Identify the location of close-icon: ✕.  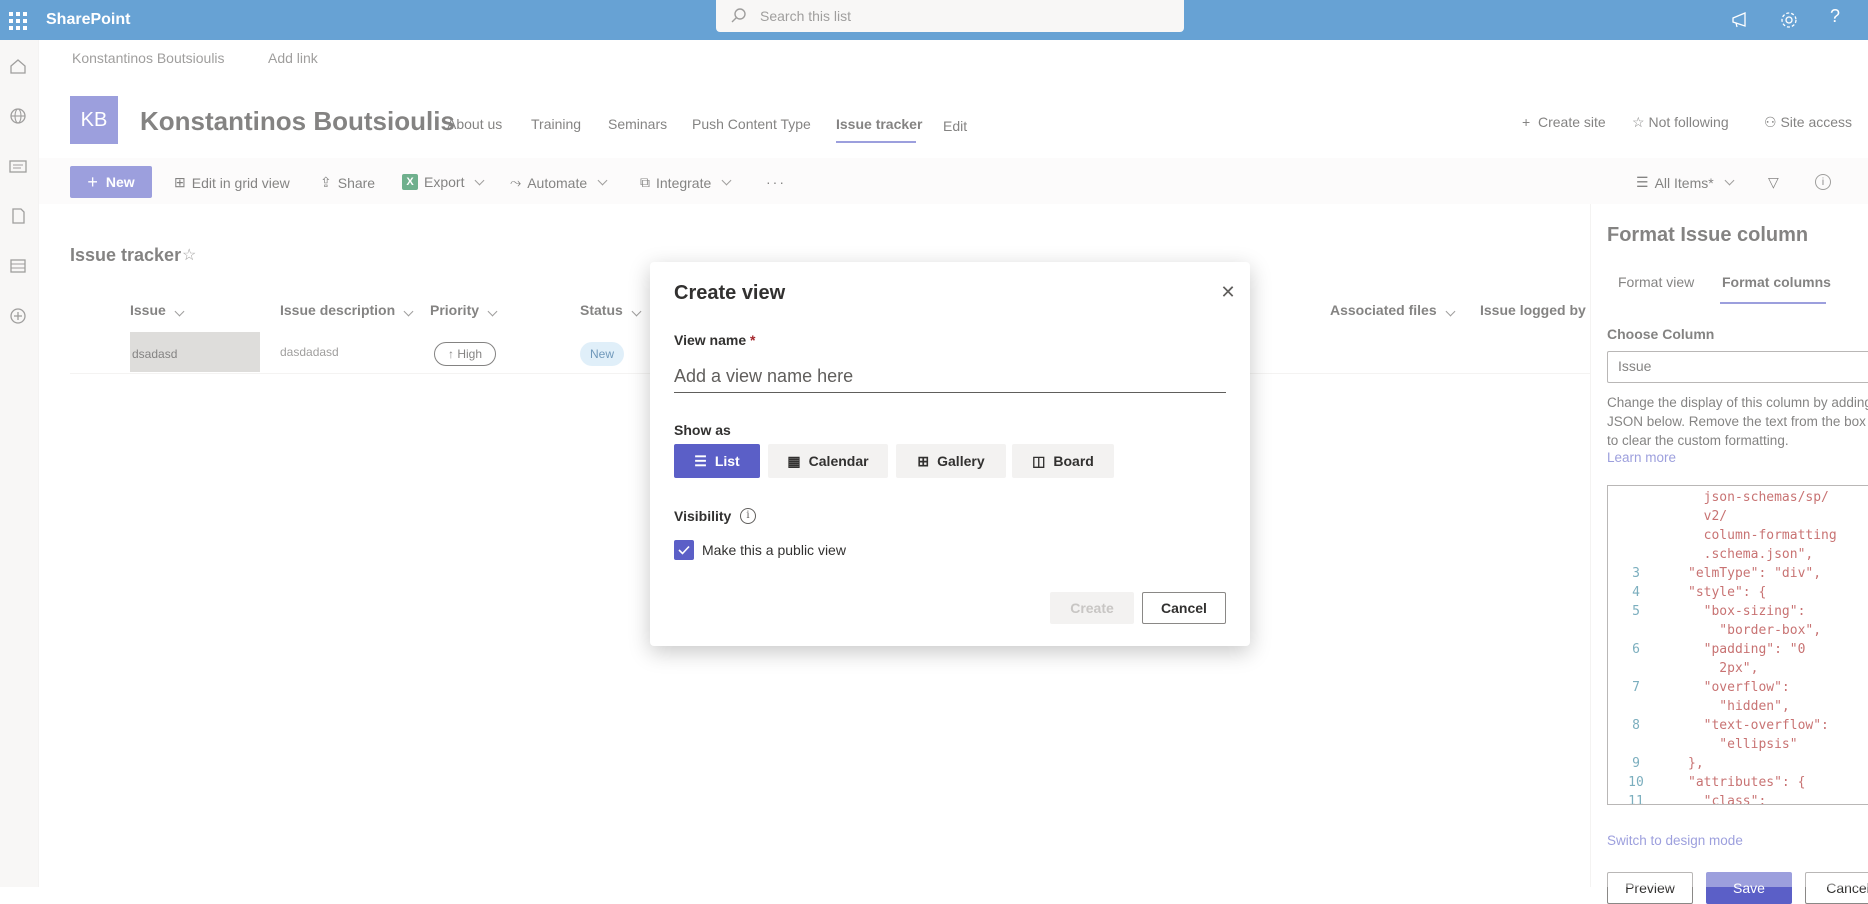
(1228, 292).